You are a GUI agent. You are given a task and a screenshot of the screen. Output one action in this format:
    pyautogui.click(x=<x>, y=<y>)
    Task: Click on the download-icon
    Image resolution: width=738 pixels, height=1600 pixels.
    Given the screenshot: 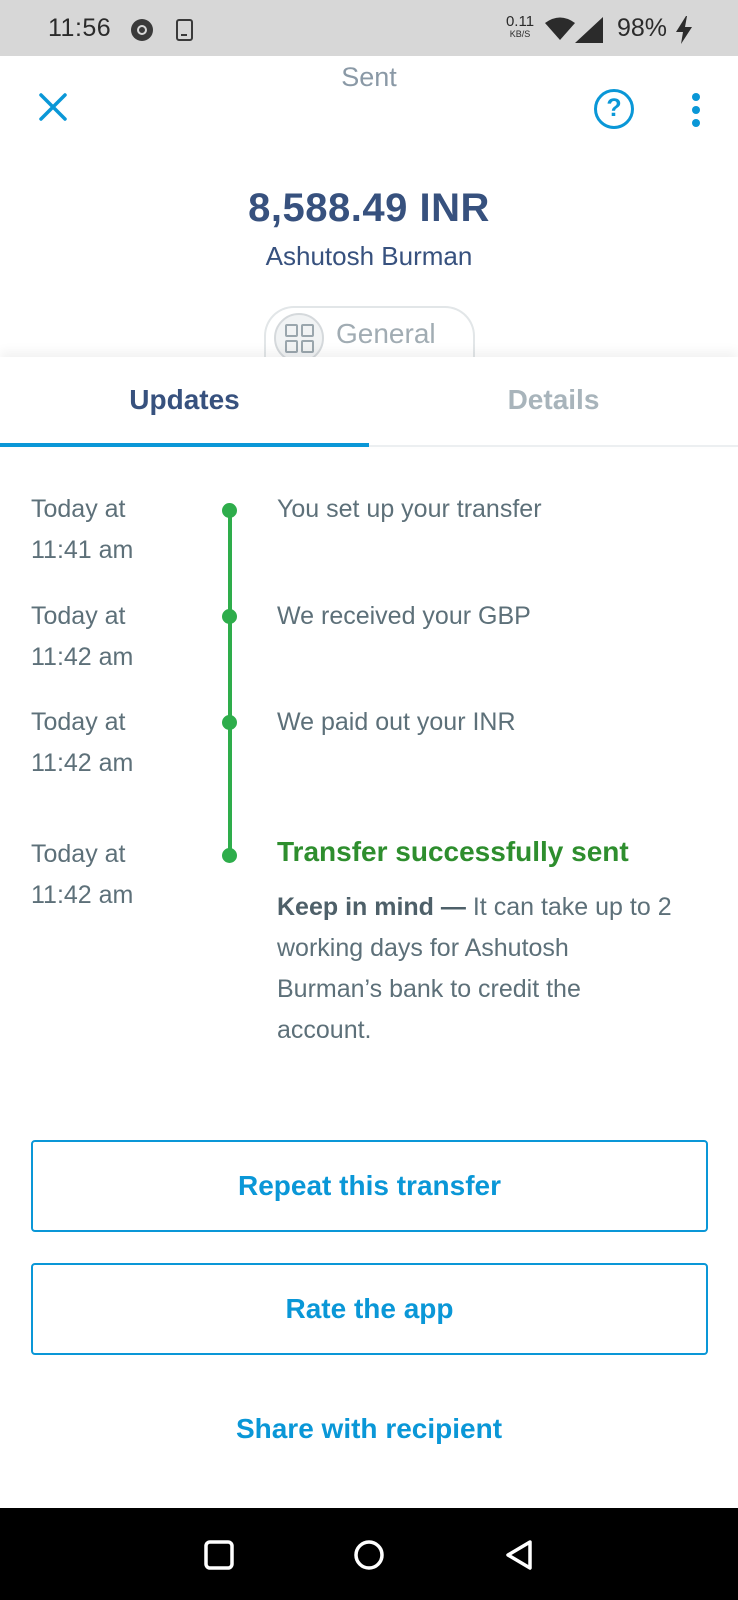 What is the action you would take?
    pyautogui.click(x=184, y=30)
    